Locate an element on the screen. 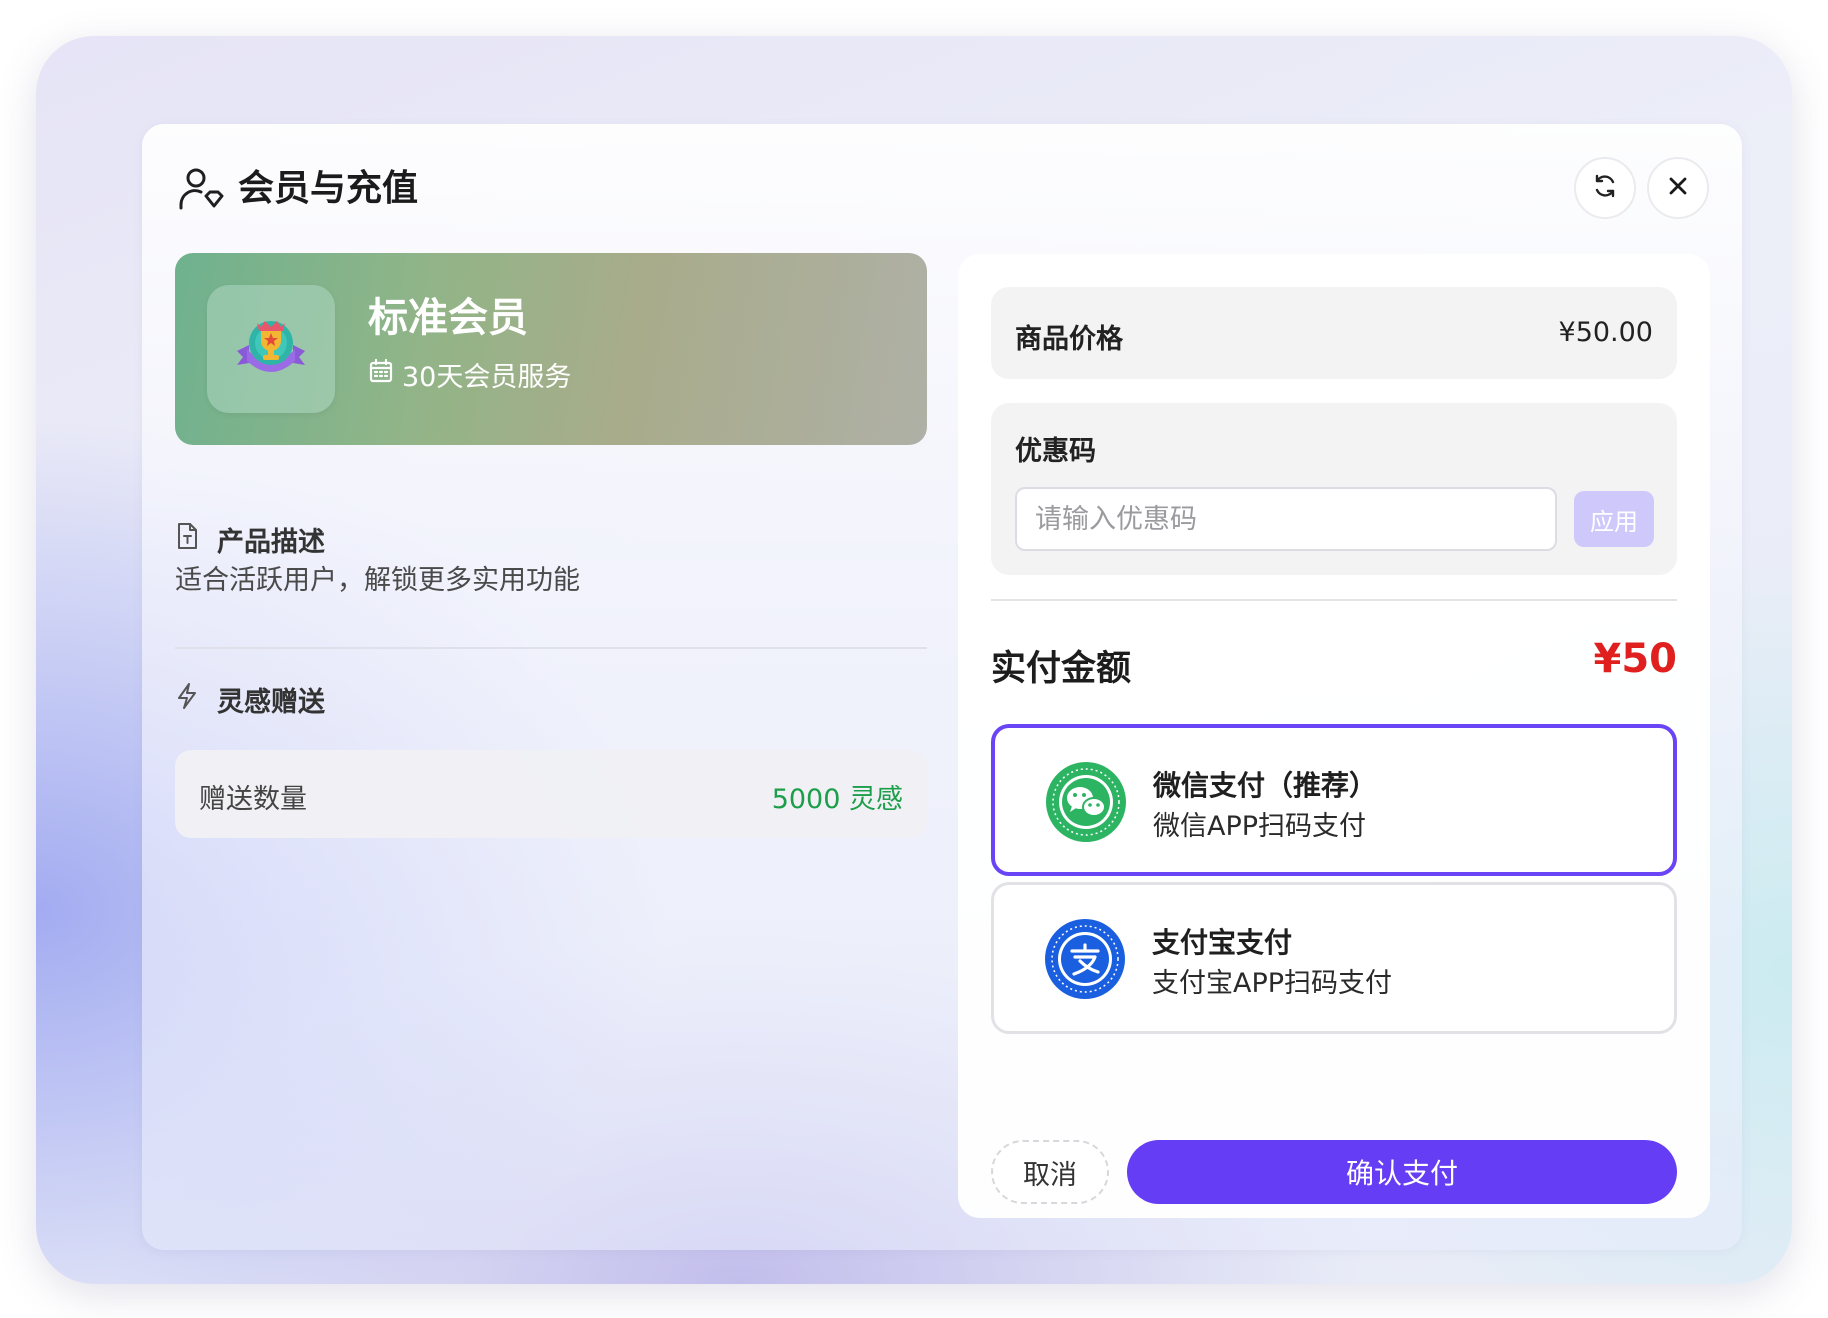 This screenshot has width=1828, height=1318. close-icon is located at coordinates (1678, 188).